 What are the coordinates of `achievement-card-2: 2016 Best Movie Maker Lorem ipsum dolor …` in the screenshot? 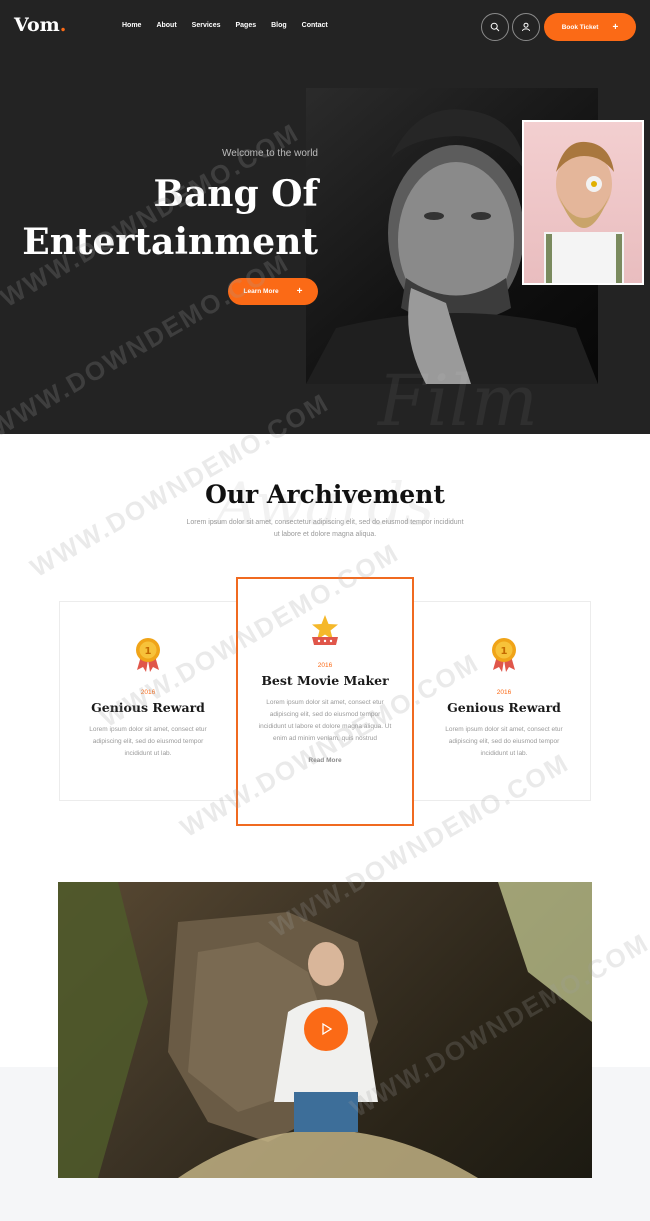 It's located at (325, 701).